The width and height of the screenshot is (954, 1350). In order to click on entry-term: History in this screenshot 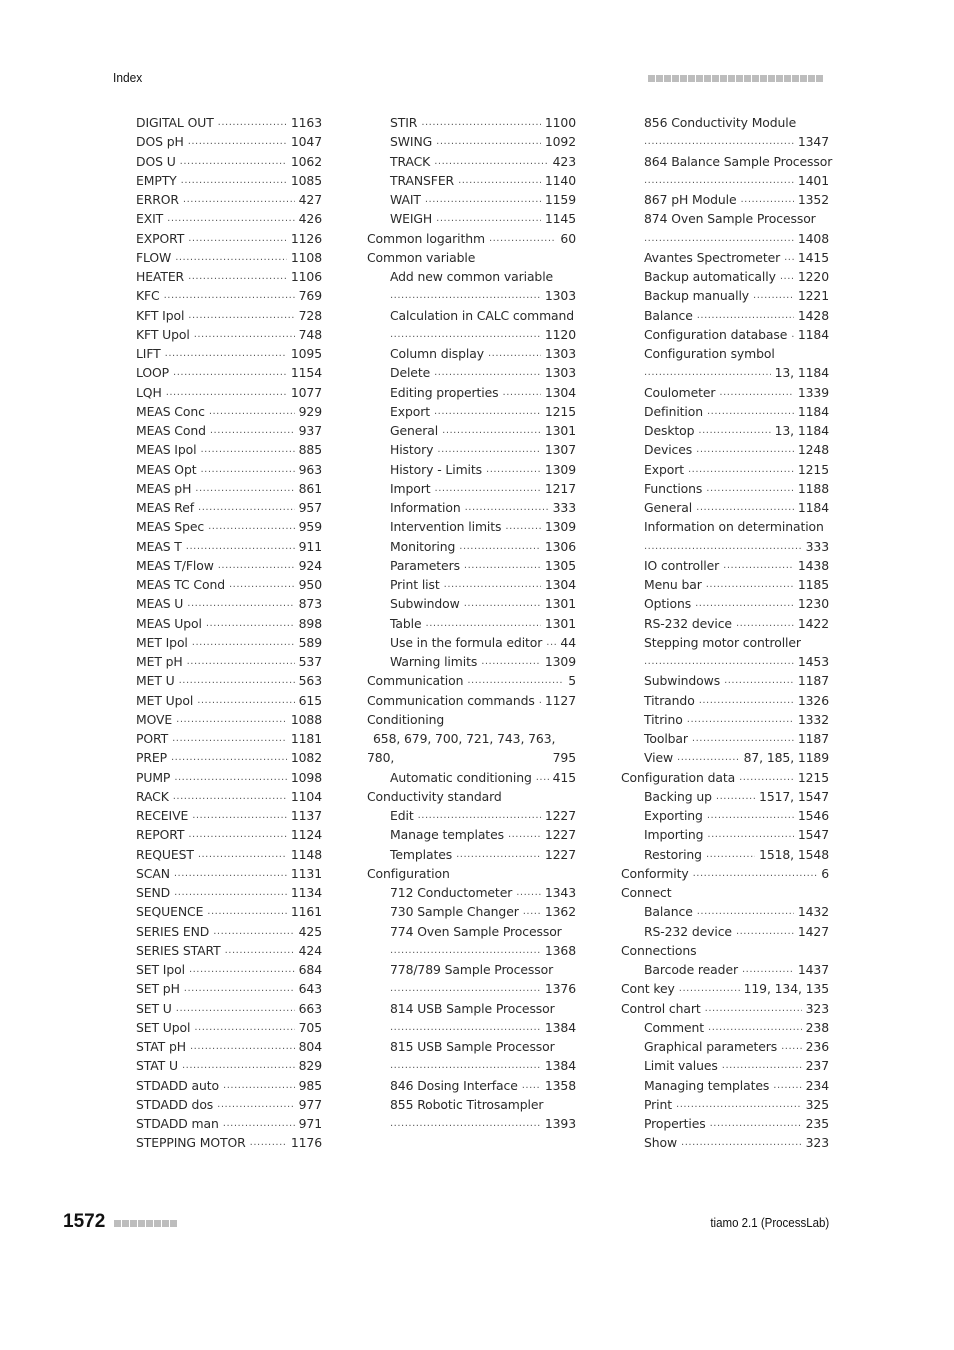, I will do `click(412, 450)`.